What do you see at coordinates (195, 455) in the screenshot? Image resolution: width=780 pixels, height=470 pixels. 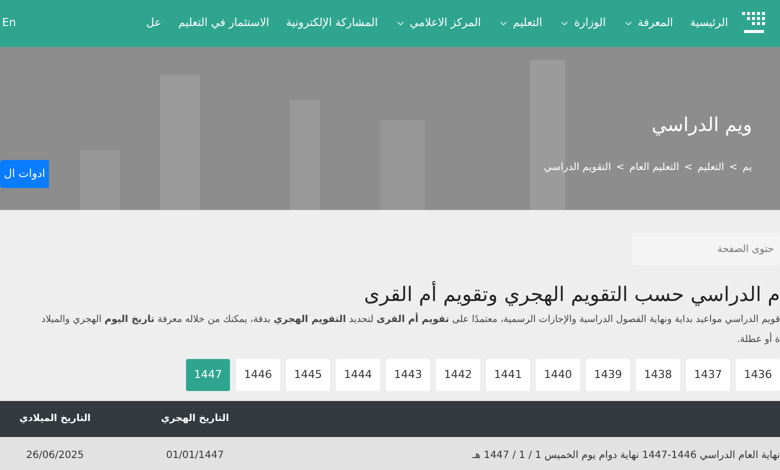 I see `table-cell-text: 01/01/1447` at bounding box center [195, 455].